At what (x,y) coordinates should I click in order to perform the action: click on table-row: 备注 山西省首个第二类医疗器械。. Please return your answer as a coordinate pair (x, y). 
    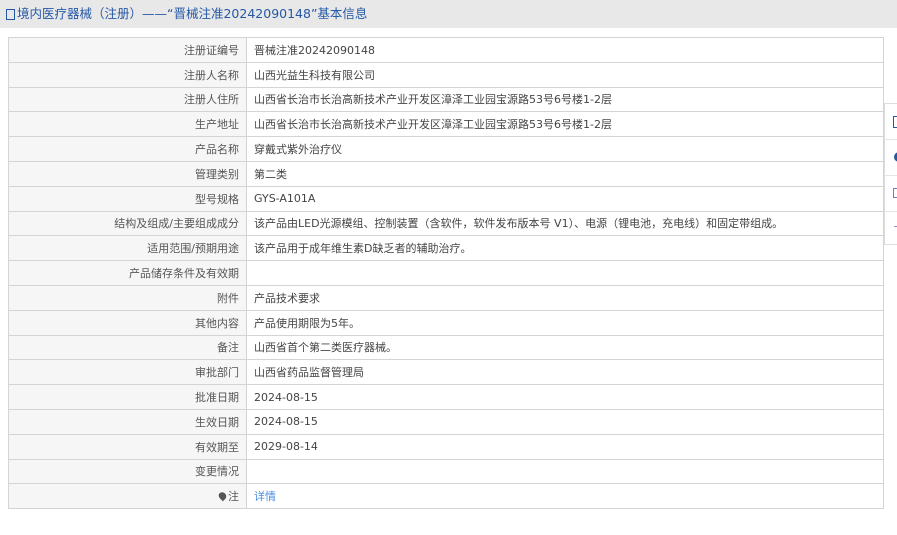
    Looking at the image, I should click on (446, 347).